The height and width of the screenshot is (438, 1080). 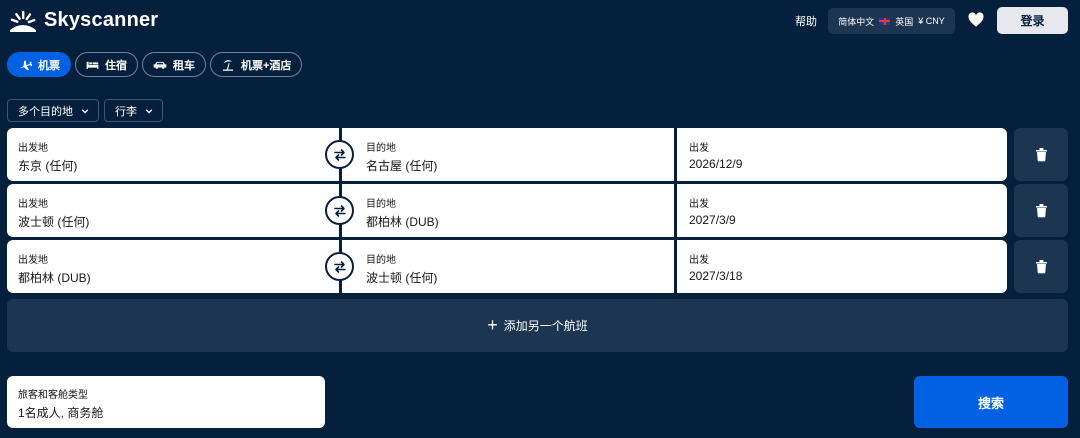 I want to click on tab-flights: 机票, so click(x=39, y=64).